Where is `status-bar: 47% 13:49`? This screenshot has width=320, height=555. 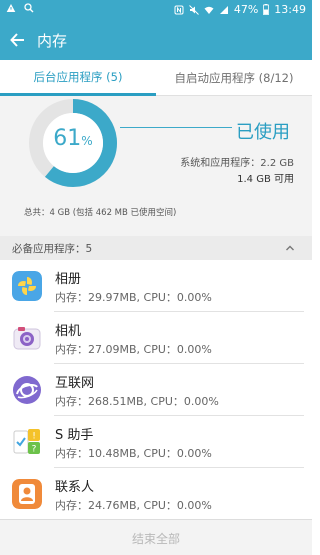
status-bar: 47% 13:49 is located at coordinates (156, 10).